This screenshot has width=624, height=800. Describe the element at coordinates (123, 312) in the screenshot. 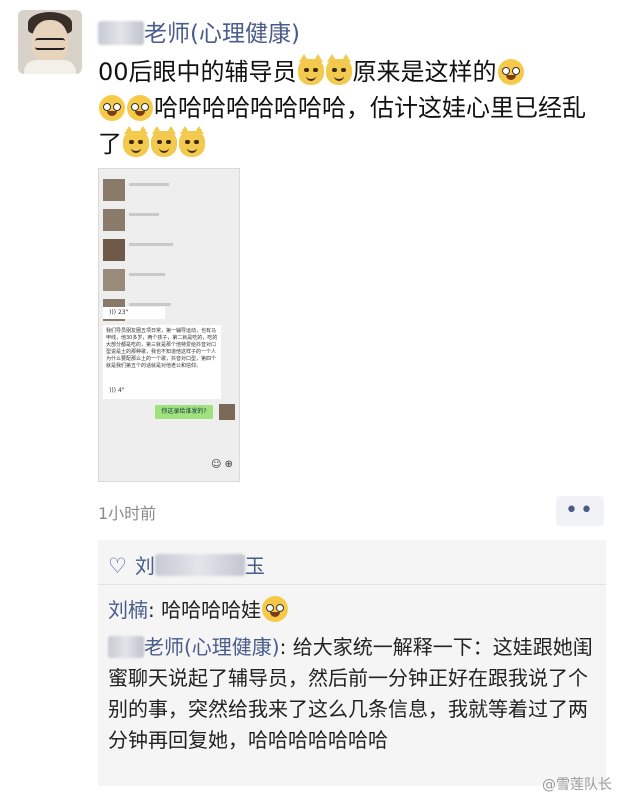

I see `voice-duration-1: 23"` at that location.